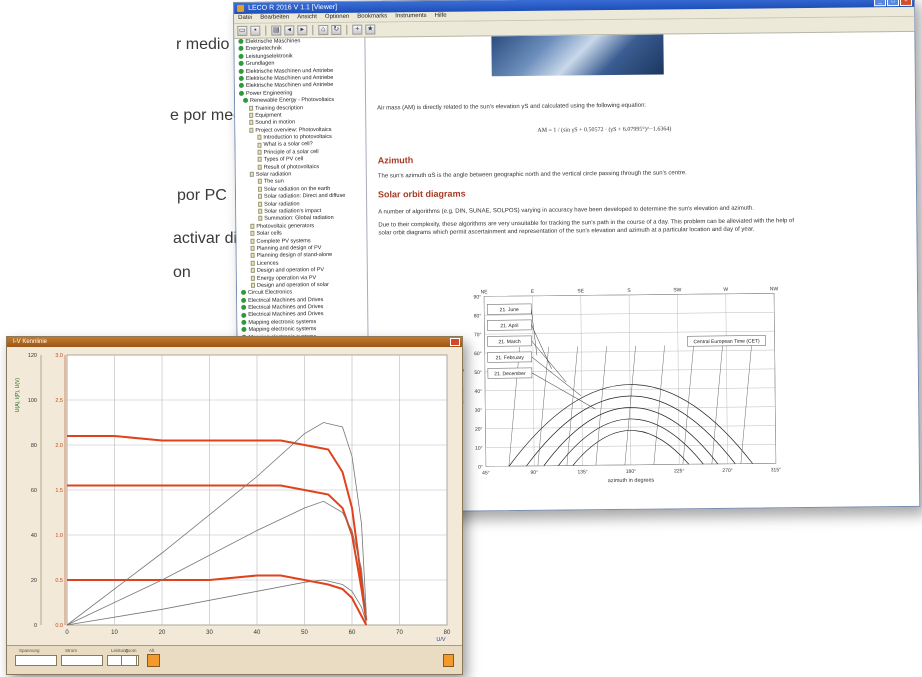  What do you see at coordinates (880, 3) in the screenshot?
I see `minimize-button: _` at bounding box center [880, 3].